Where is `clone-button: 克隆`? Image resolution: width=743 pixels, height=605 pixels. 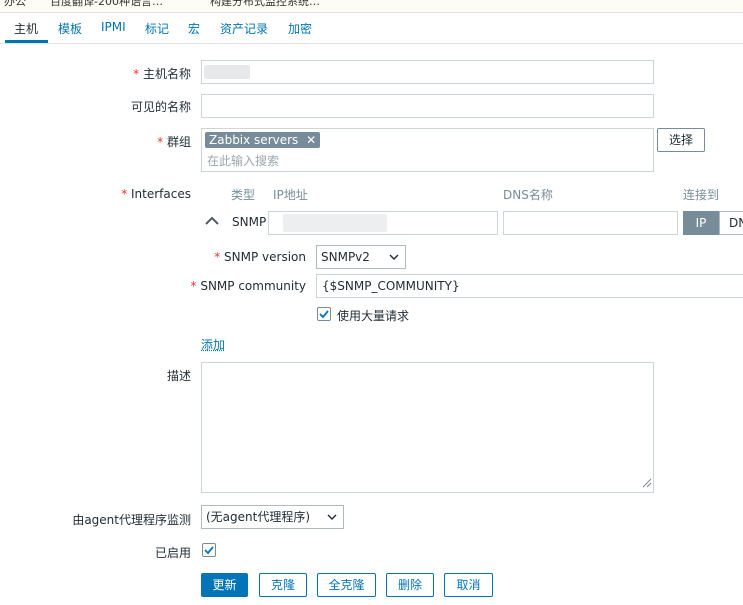
clone-button: 克隆 is located at coordinates (283, 585).